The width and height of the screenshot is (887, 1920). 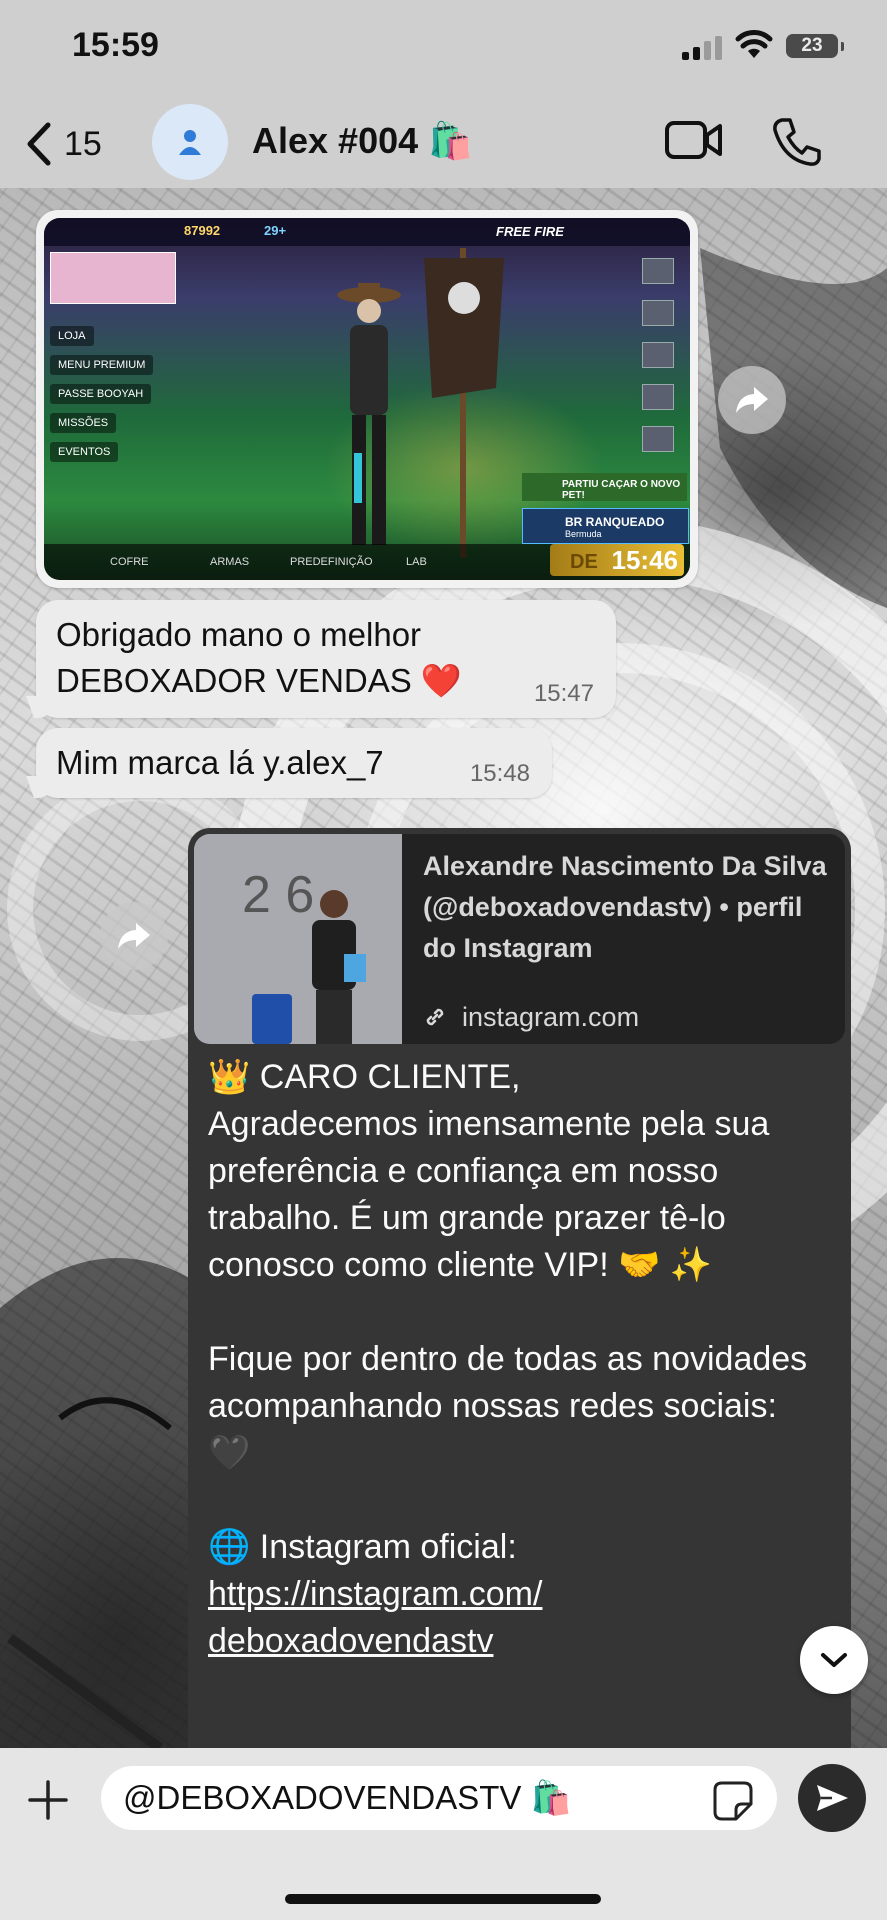 I want to click on send-icon, so click(x=832, y=1798).